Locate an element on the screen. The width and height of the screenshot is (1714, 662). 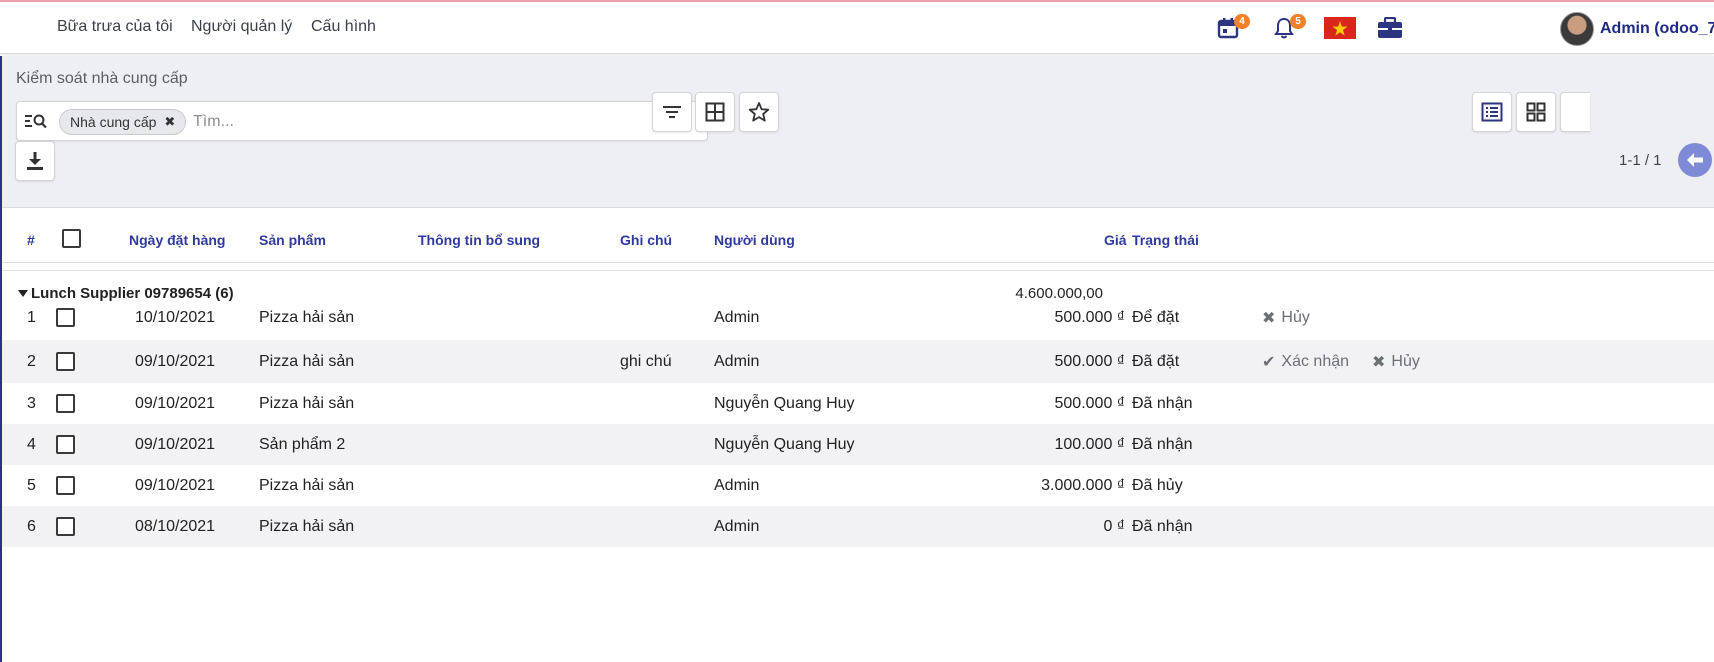
company-switch is located at coordinates (1390, 28).